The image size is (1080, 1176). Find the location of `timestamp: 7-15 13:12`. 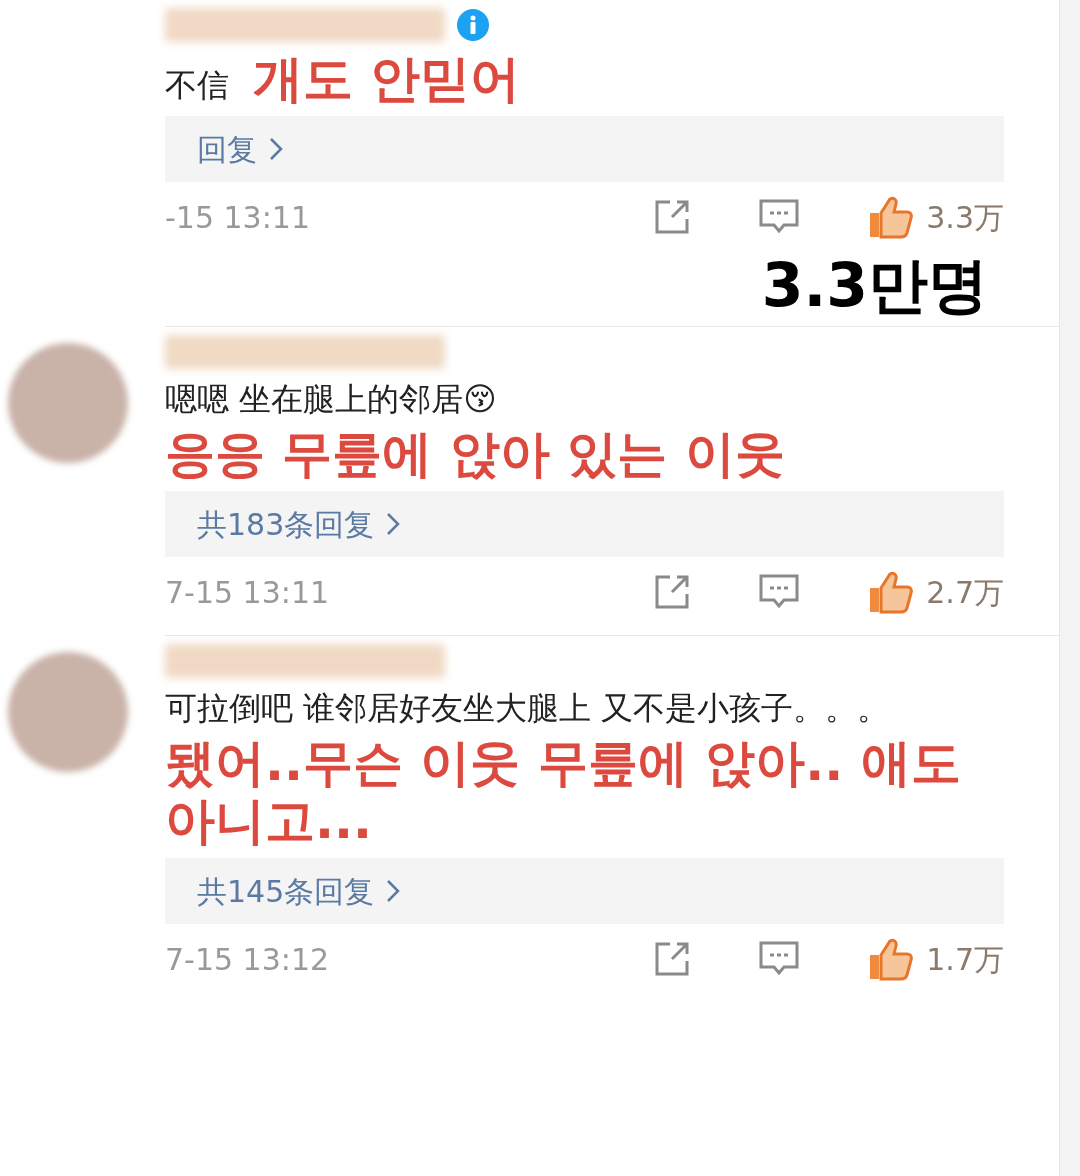

timestamp: 7-15 13:12 is located at coordinates (248, 959).